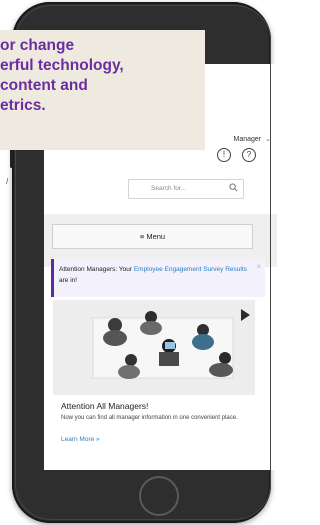 Image resolution: width=320 pixels, height=525 pixels. I want to click on alert-suffix: are in!, so click(68, 280).